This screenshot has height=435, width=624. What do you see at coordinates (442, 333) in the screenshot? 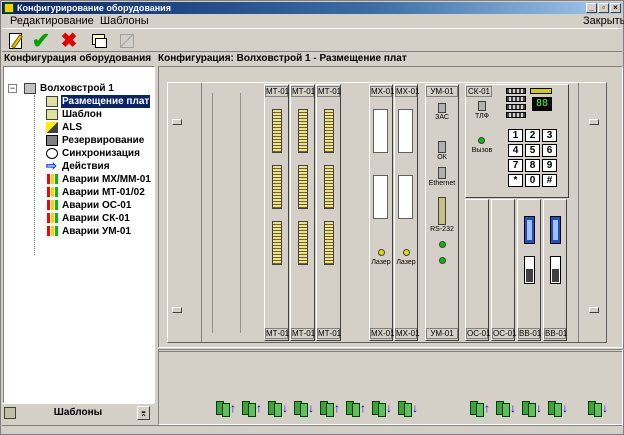
I see `card-label: УМ-01` at bounding box center [442, 333].